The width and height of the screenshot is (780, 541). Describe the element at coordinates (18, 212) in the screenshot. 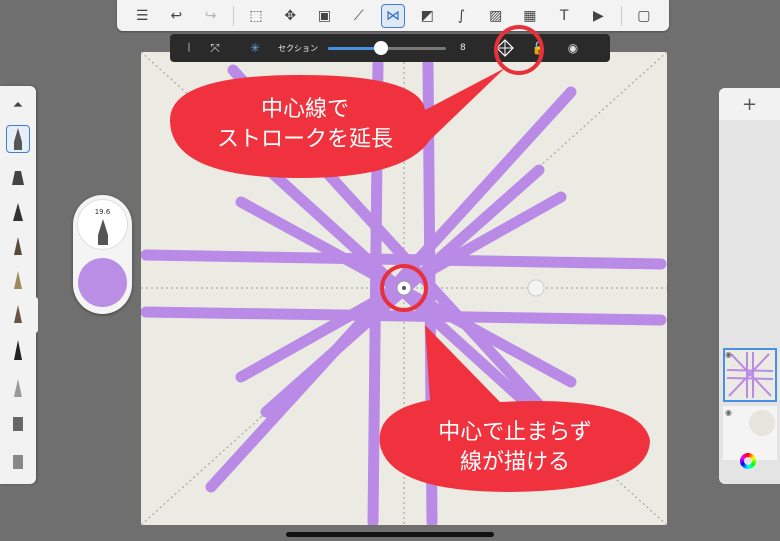

I see `pen-brush-icon` at that location.